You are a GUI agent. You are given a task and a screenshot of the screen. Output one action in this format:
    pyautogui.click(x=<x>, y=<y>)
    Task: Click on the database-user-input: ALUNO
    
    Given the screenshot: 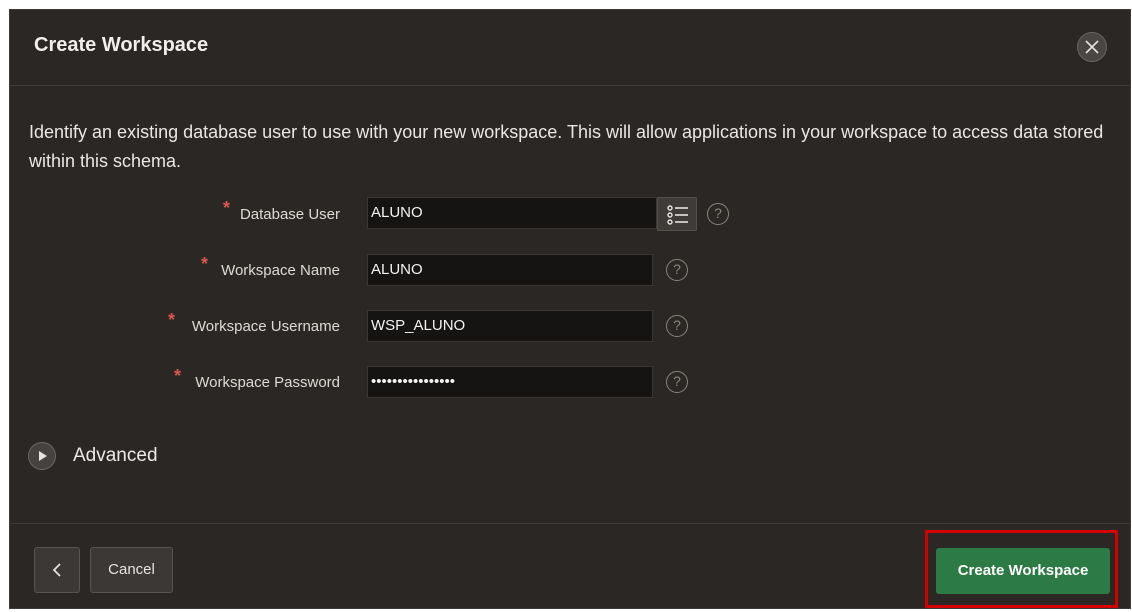 What is the action you would take?
    pyautogui.click(x=512, y=213)
    